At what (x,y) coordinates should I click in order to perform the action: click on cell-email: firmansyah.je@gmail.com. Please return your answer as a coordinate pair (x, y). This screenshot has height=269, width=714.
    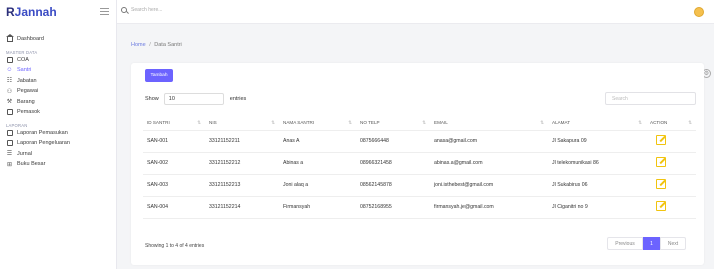
    Looking at the image, I should click on (489, 207).